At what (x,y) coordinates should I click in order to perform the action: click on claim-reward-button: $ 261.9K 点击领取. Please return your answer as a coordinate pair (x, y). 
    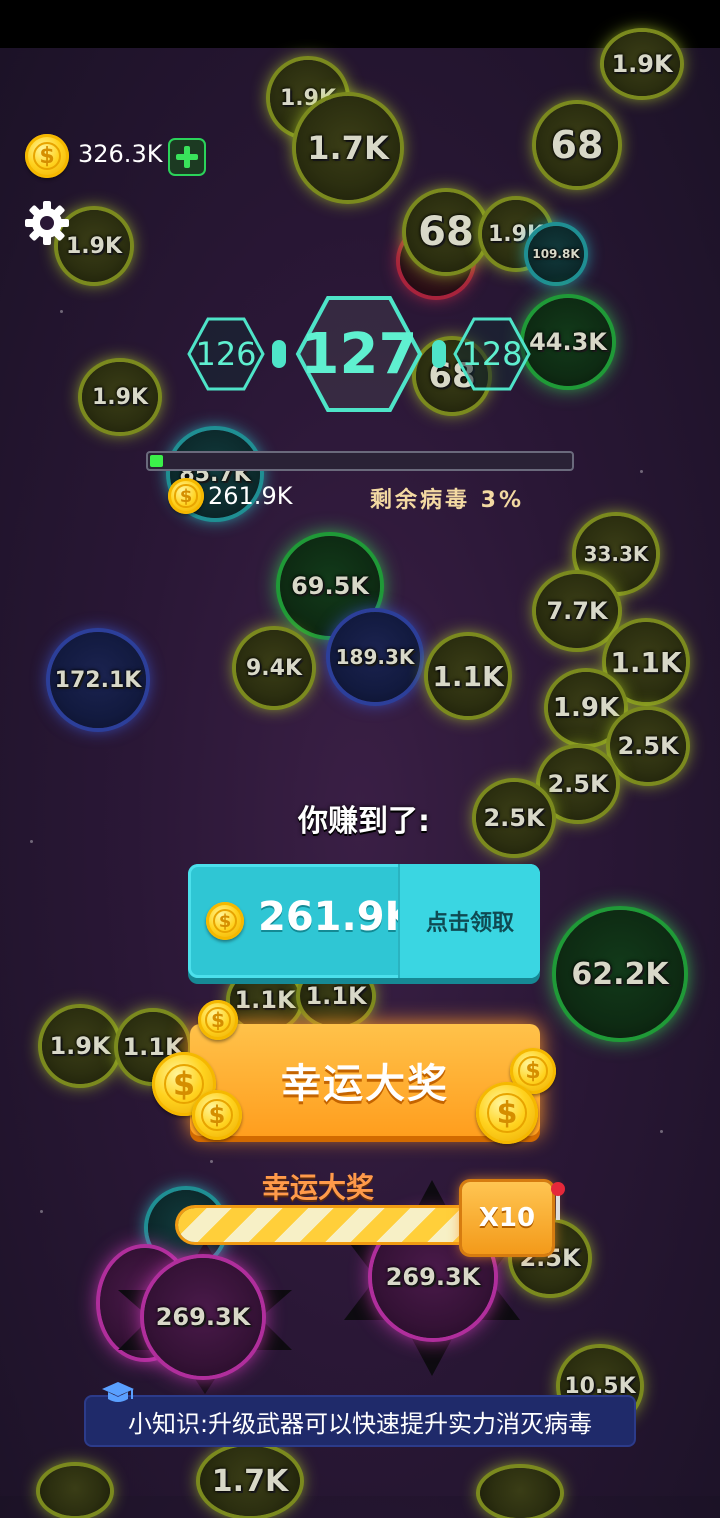
    Looking at the image, I should click on (364, 921).